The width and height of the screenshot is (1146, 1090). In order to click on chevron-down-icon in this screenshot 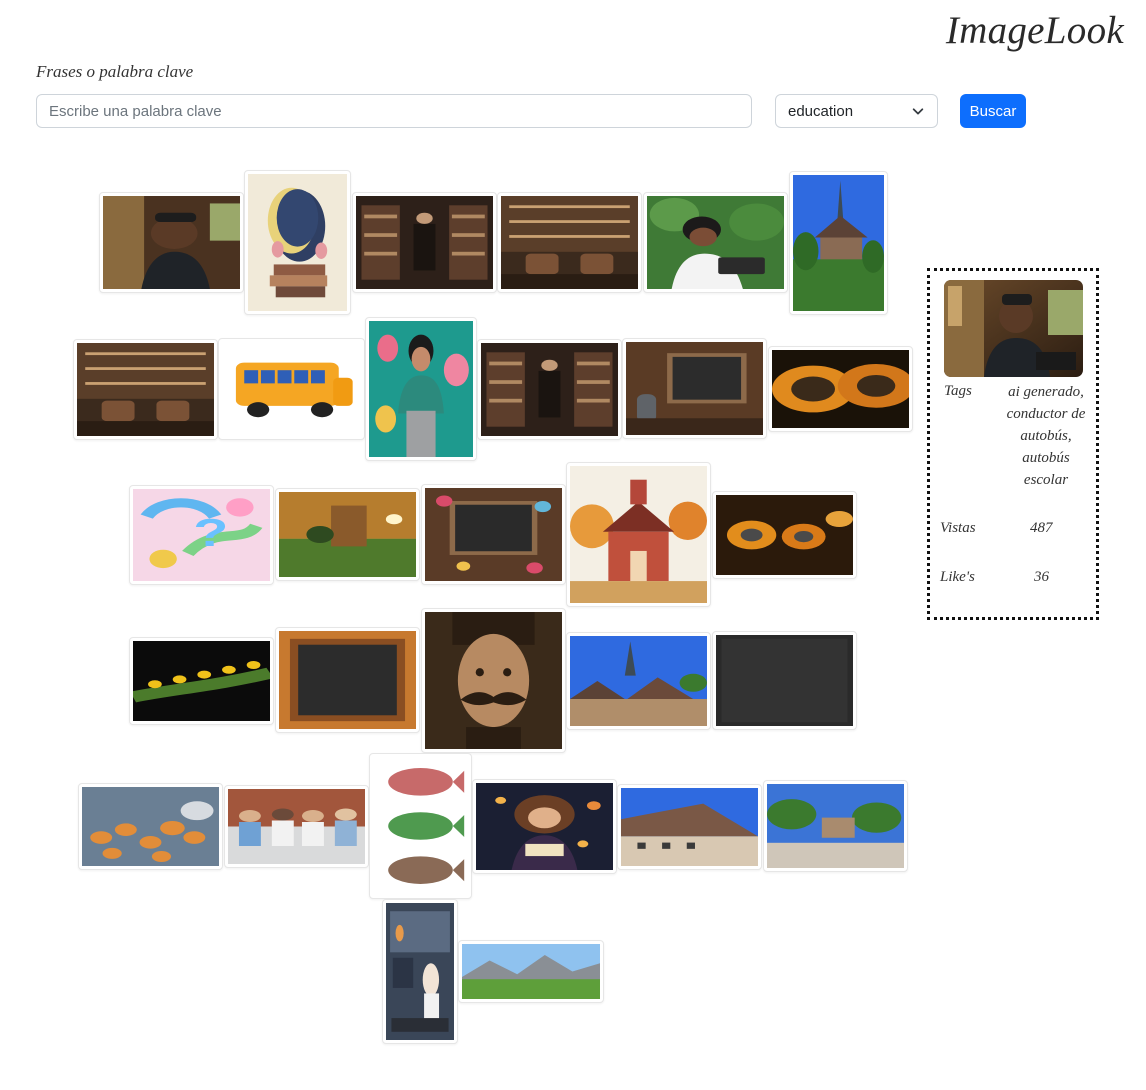, I will do `click(918, 111)`.